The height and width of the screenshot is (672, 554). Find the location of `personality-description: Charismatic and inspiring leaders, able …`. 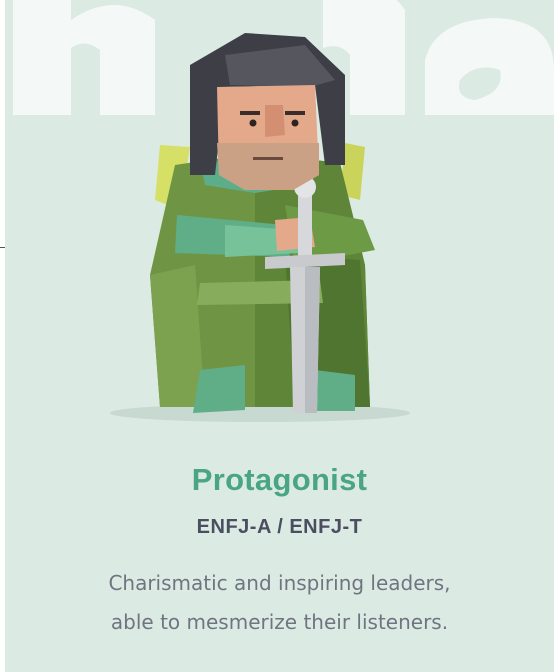

personality-description: Charismatic and inspiring leaders, able … is located at coordinates (279, 603).